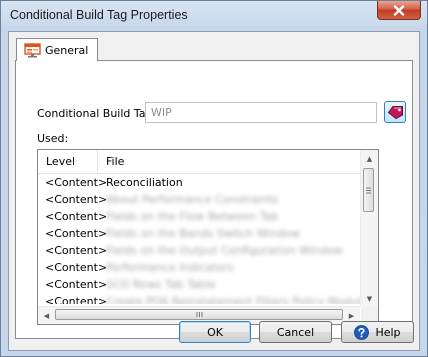  I want to click on cell-file: Fields on the Flow Between Tab, so click(192, 216).